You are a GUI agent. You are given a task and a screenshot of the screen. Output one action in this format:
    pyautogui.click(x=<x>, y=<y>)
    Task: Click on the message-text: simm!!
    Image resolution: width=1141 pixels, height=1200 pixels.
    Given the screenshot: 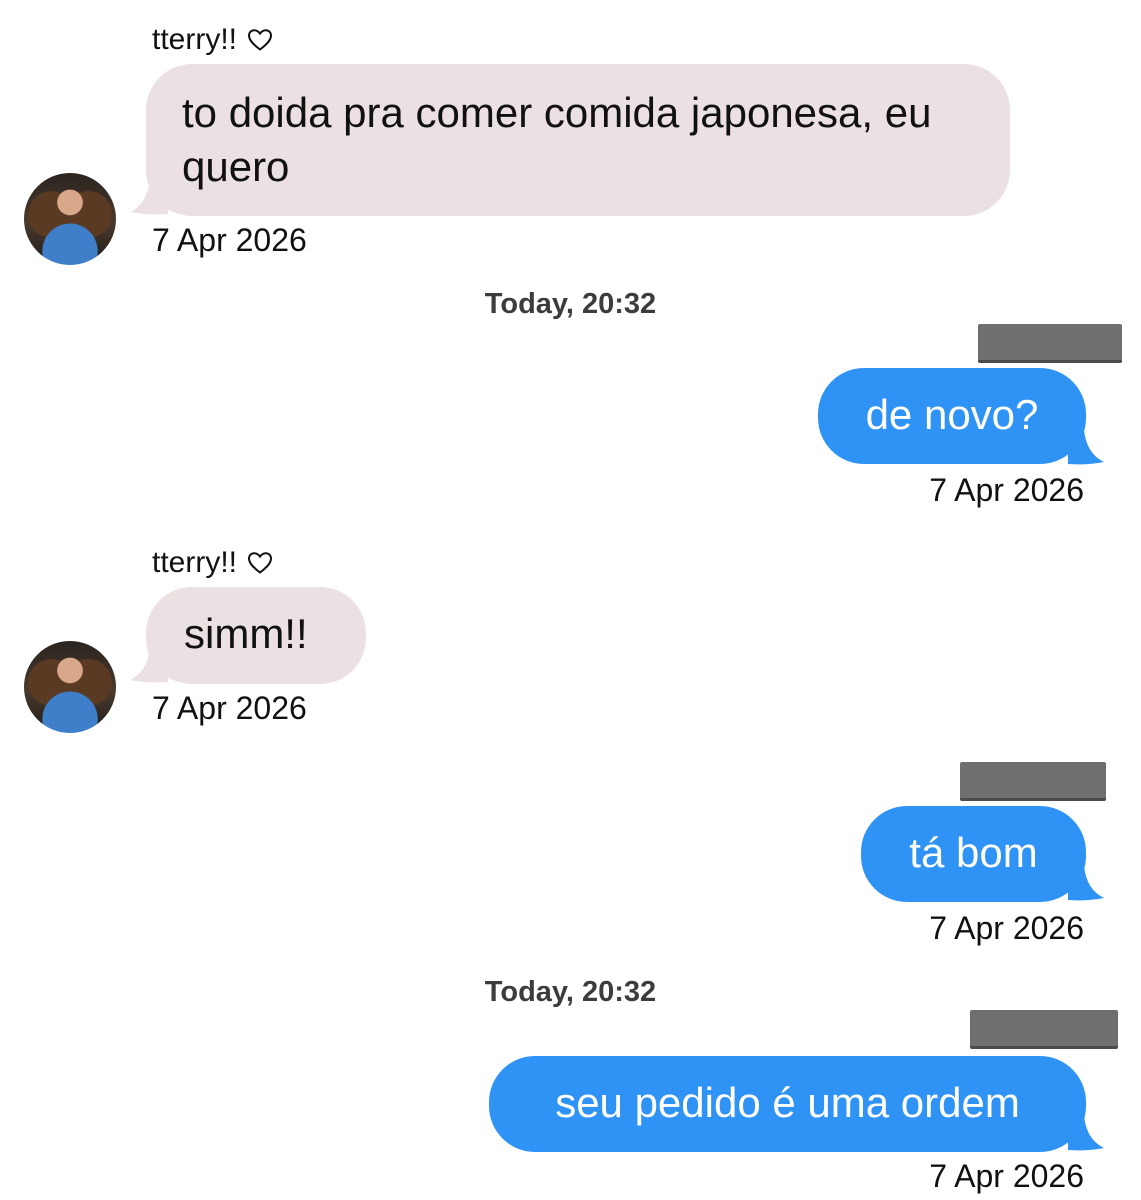 What is the action you would take?
    pyautogui.click(x=246, y=633)
    